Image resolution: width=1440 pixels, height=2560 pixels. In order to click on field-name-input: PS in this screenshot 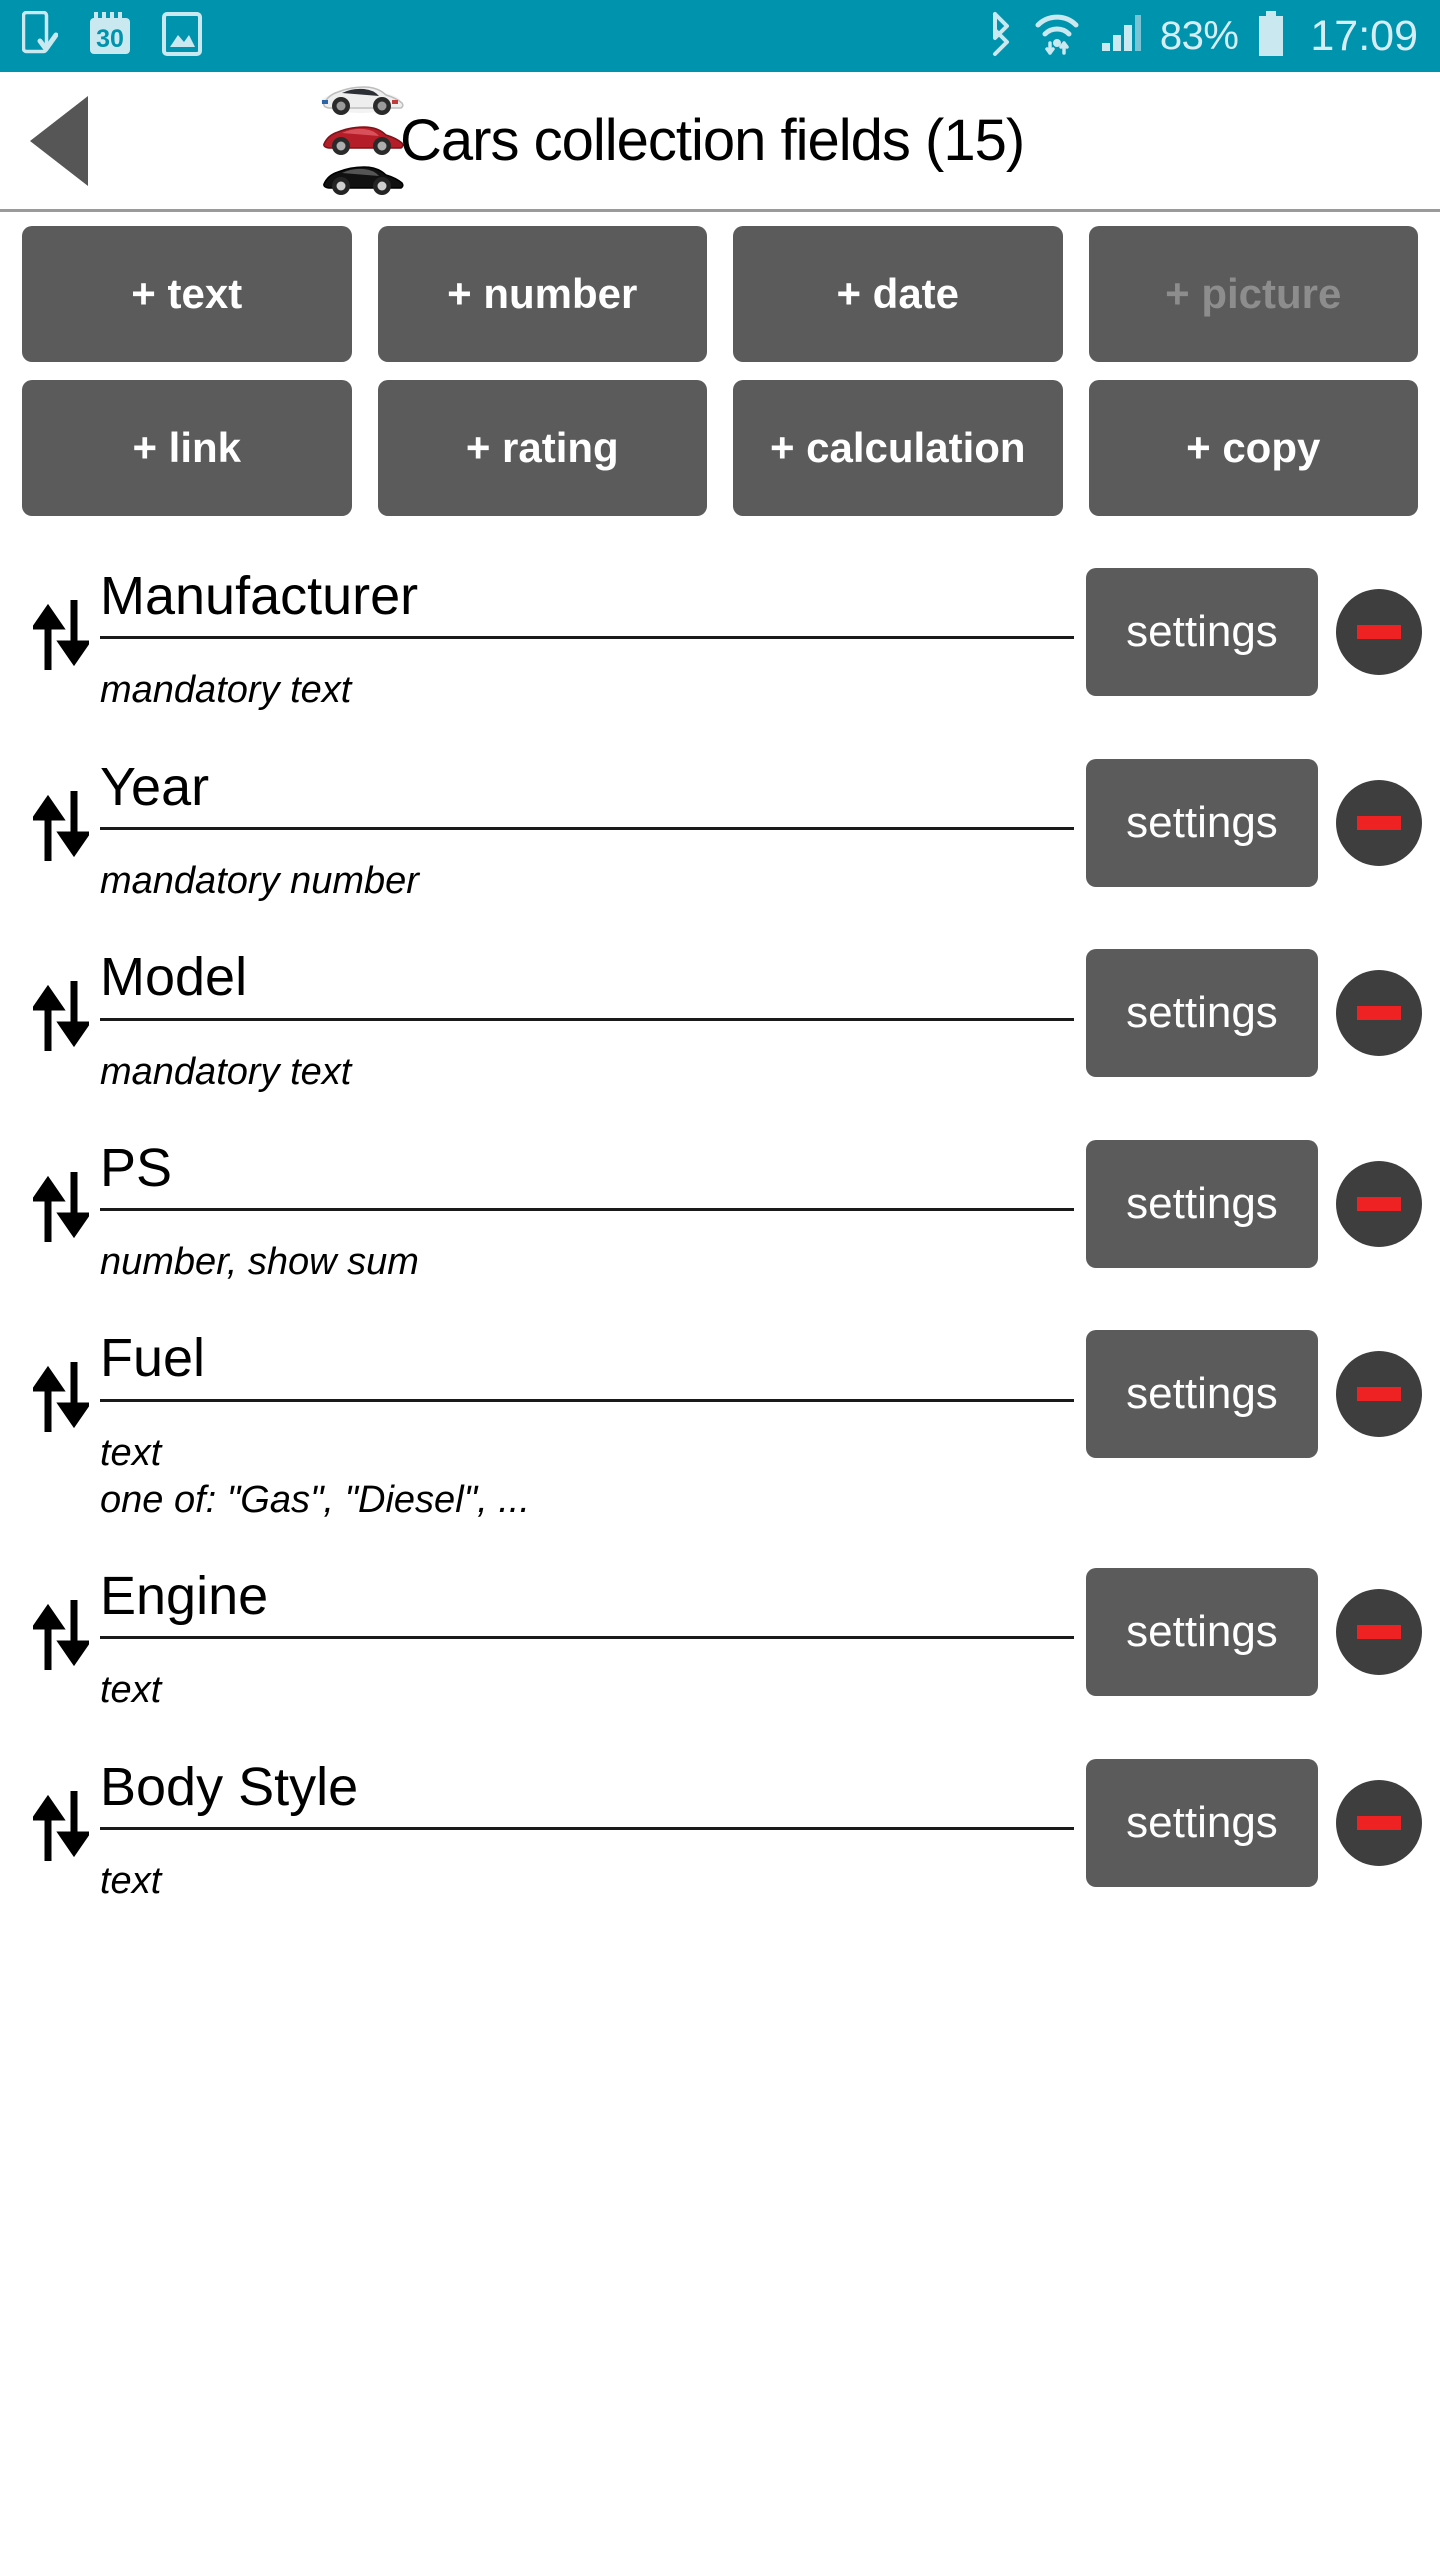, I will do `click(587, 1168)`.